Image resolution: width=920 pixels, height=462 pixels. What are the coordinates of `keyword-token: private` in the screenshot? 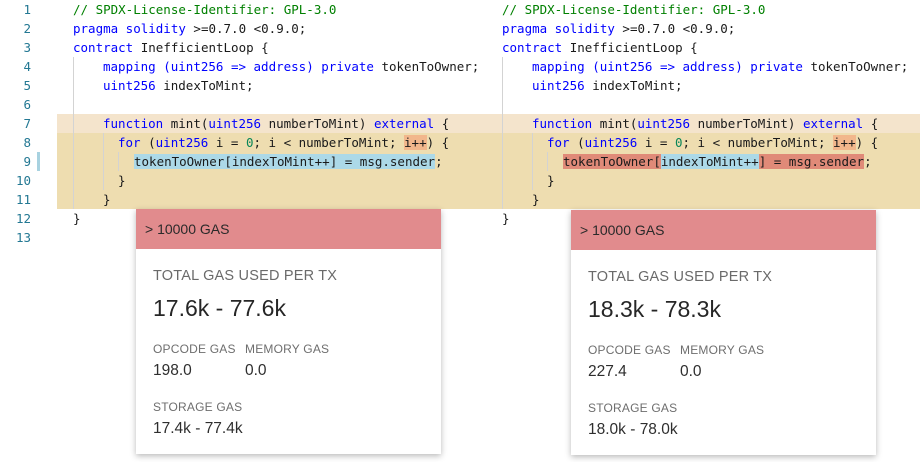 It's located at (347, 66).